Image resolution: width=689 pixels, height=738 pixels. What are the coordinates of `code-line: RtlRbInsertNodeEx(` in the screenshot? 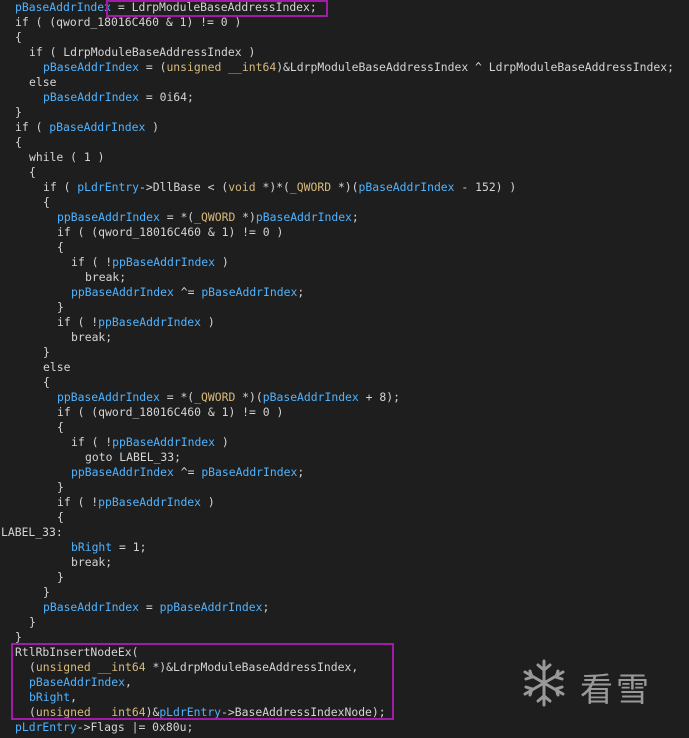 It's located at (69, 652).